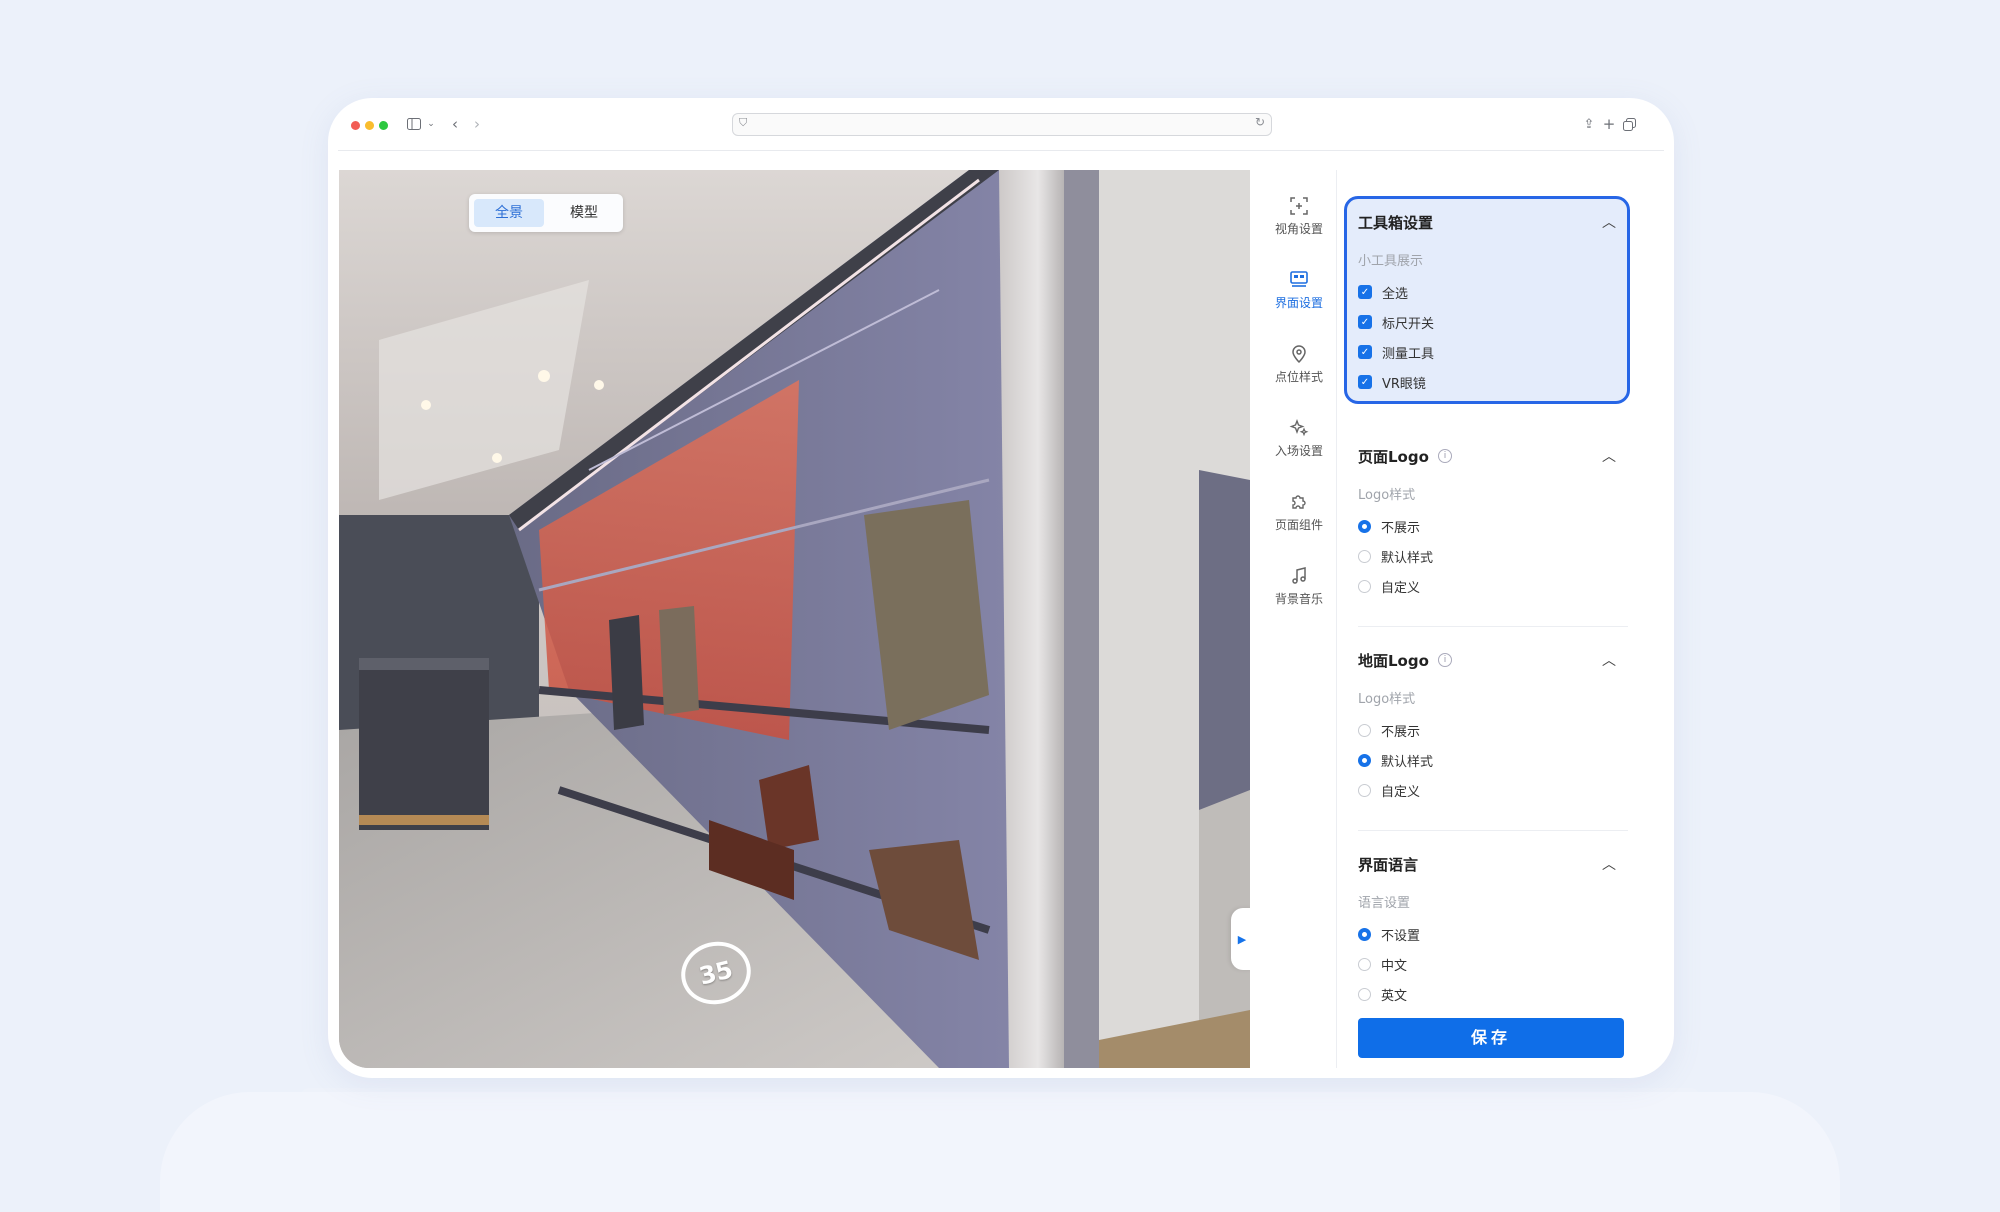 The height and width of the screenshot is (1212, 2000). What do you see at coordinates (1299, 428) in the screenshot?
I see `sparkle-icon` at bounding box center [1299, 428].